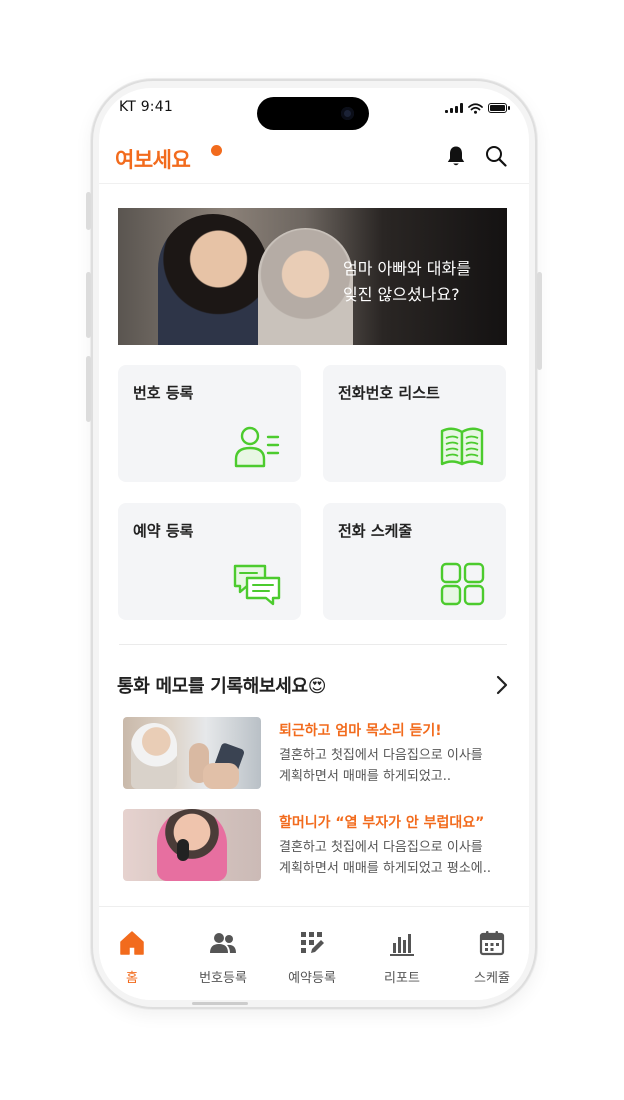 The height and width of the screenshot is (1100, 624). I want to click on app-header: 여보세요, so click(314, 161).